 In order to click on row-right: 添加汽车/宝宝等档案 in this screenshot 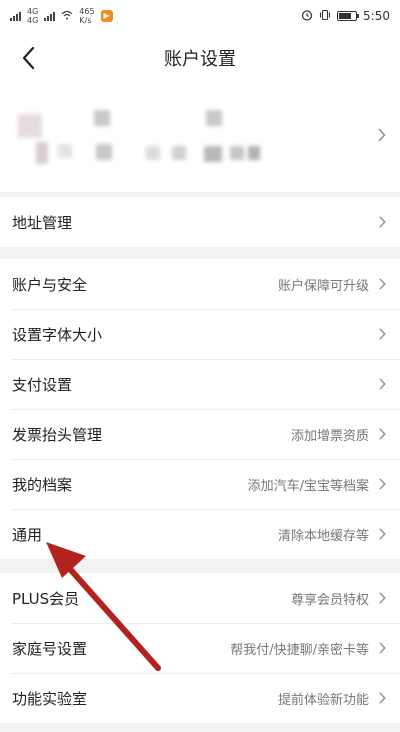, I will do `click(317, 484)`.